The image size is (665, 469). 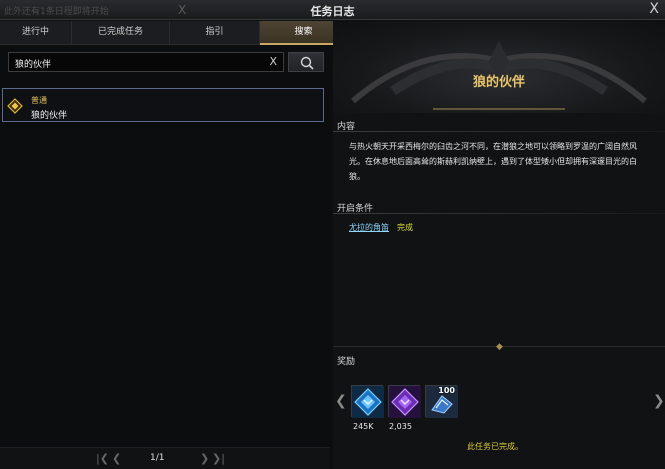 What do you see at coordinates (346, 362) in the screenshot?
I see `reward-heading: 奖励` at bounding box center [346, 362].